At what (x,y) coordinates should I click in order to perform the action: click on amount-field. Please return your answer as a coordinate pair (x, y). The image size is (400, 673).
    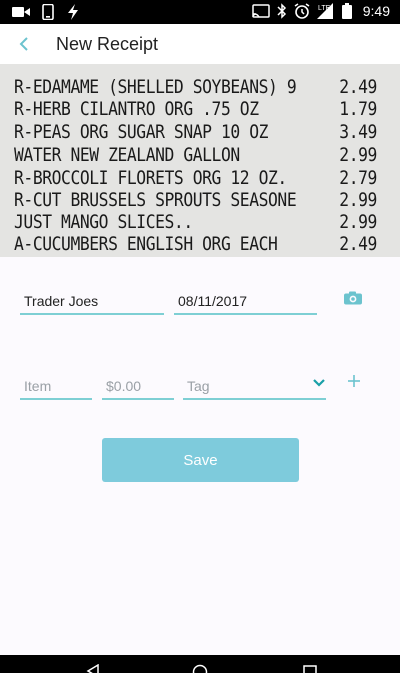
    Looking at the image, I should click on (138, 386).